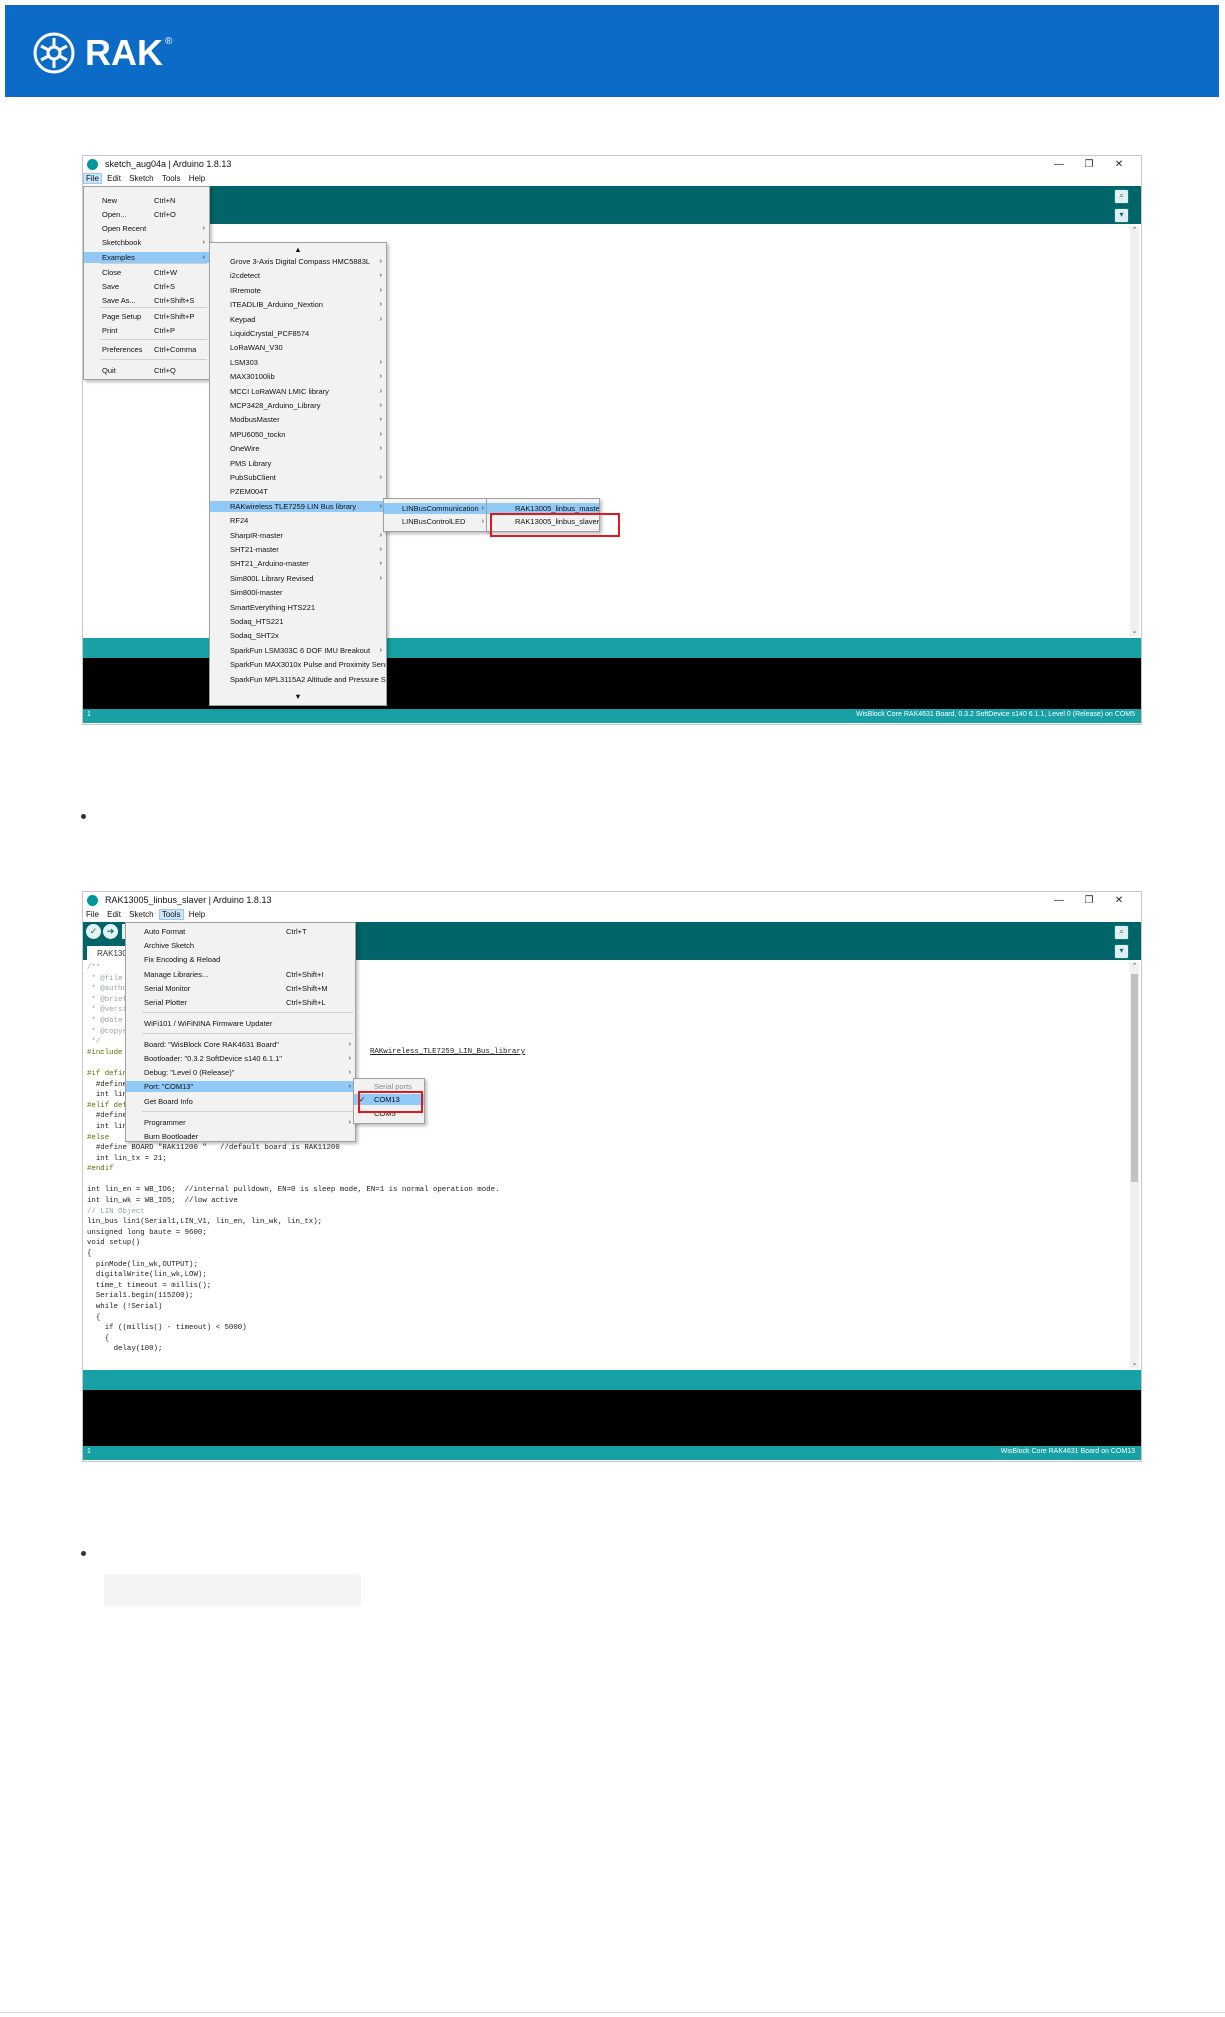 This screenshot has height=2017, width=1225. Describe the element at coordinates (153, 307) in the screenshot. I see `menu-separator` at that location.